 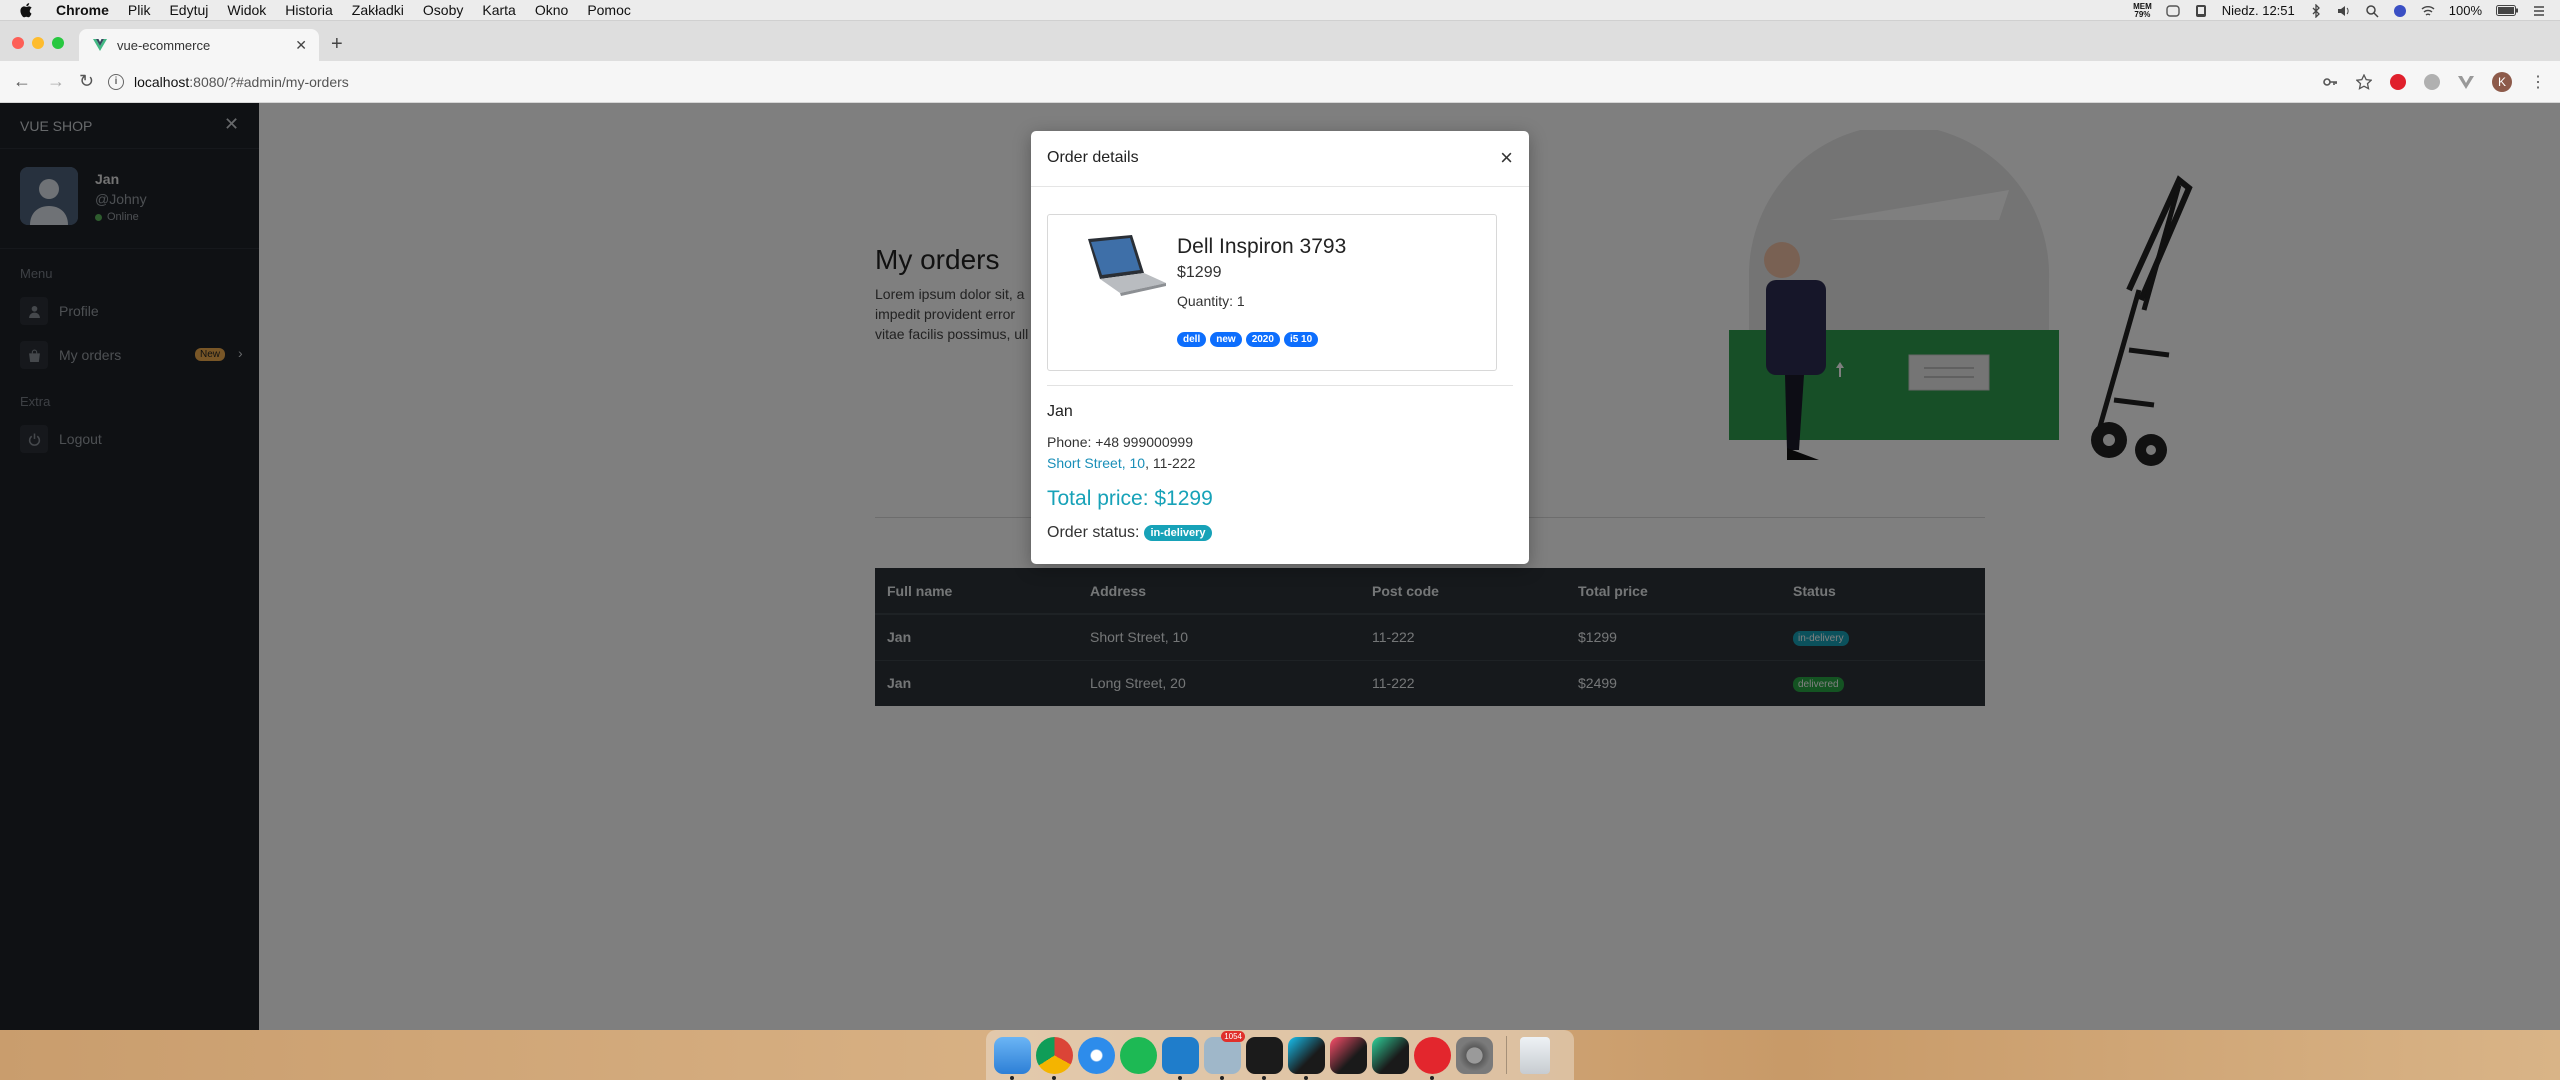 I want to click on product-quantity: Quantity: 1, so click(x=1211, y=301).